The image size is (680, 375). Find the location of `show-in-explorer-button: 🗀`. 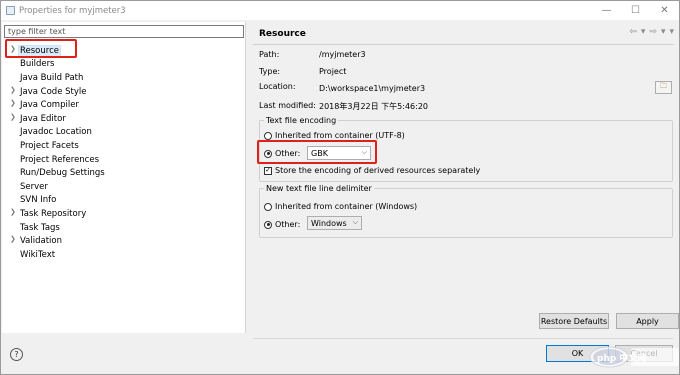

show-in-explorer-button: 🗀 is located at coordinates (663, 87).